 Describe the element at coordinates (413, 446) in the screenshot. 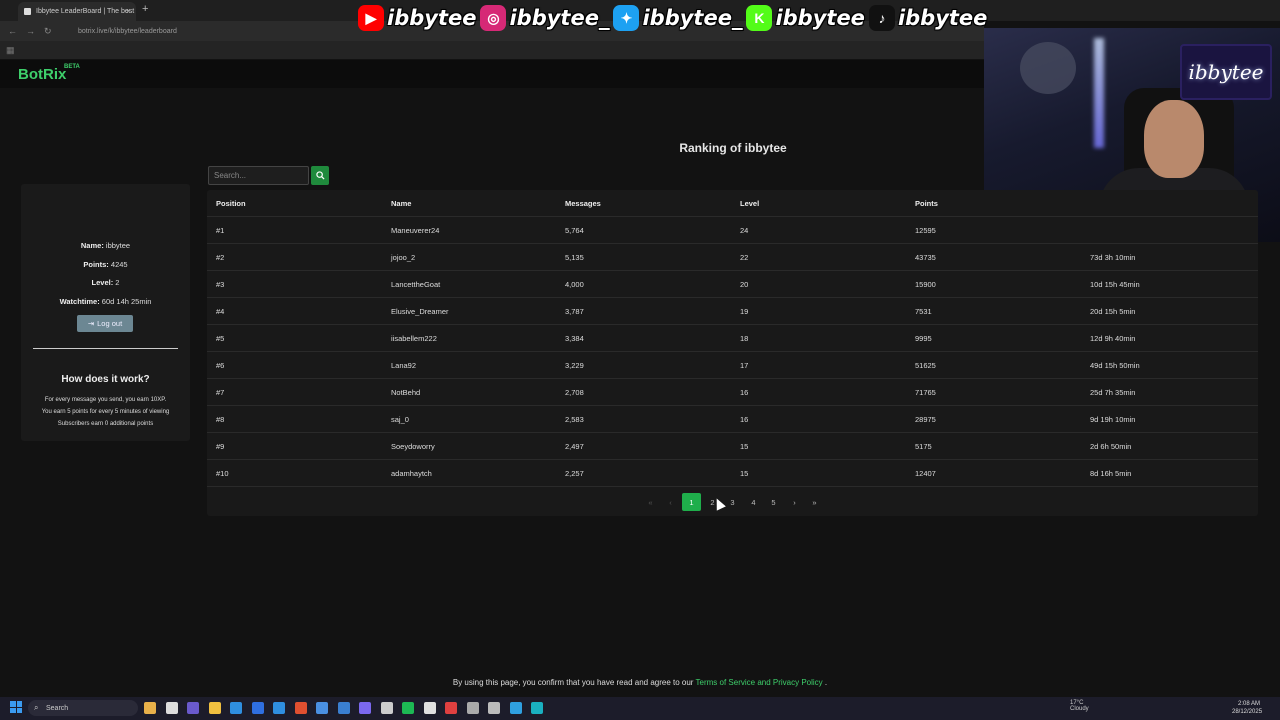

I see `cell-name: Soeydoworry` at that location.